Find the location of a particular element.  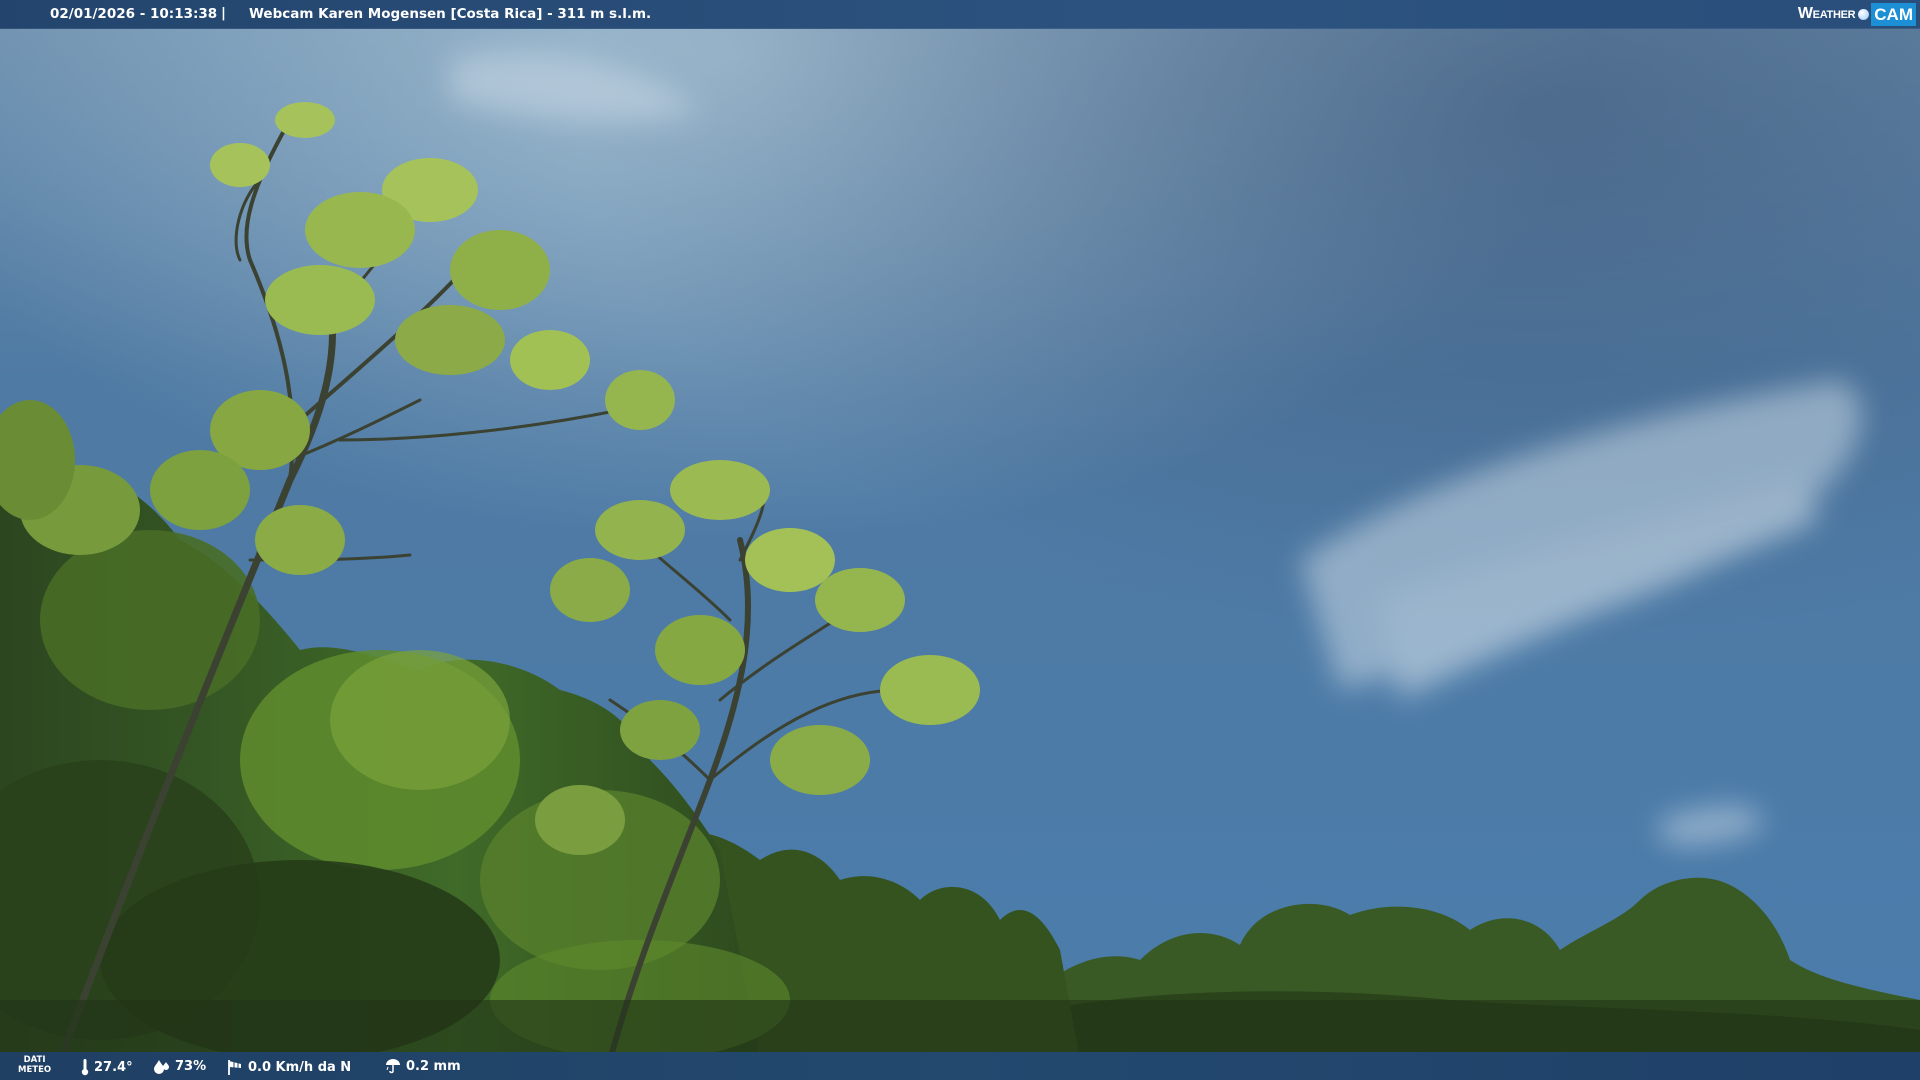

windsock-icon is located at coordinates (234, 1067).